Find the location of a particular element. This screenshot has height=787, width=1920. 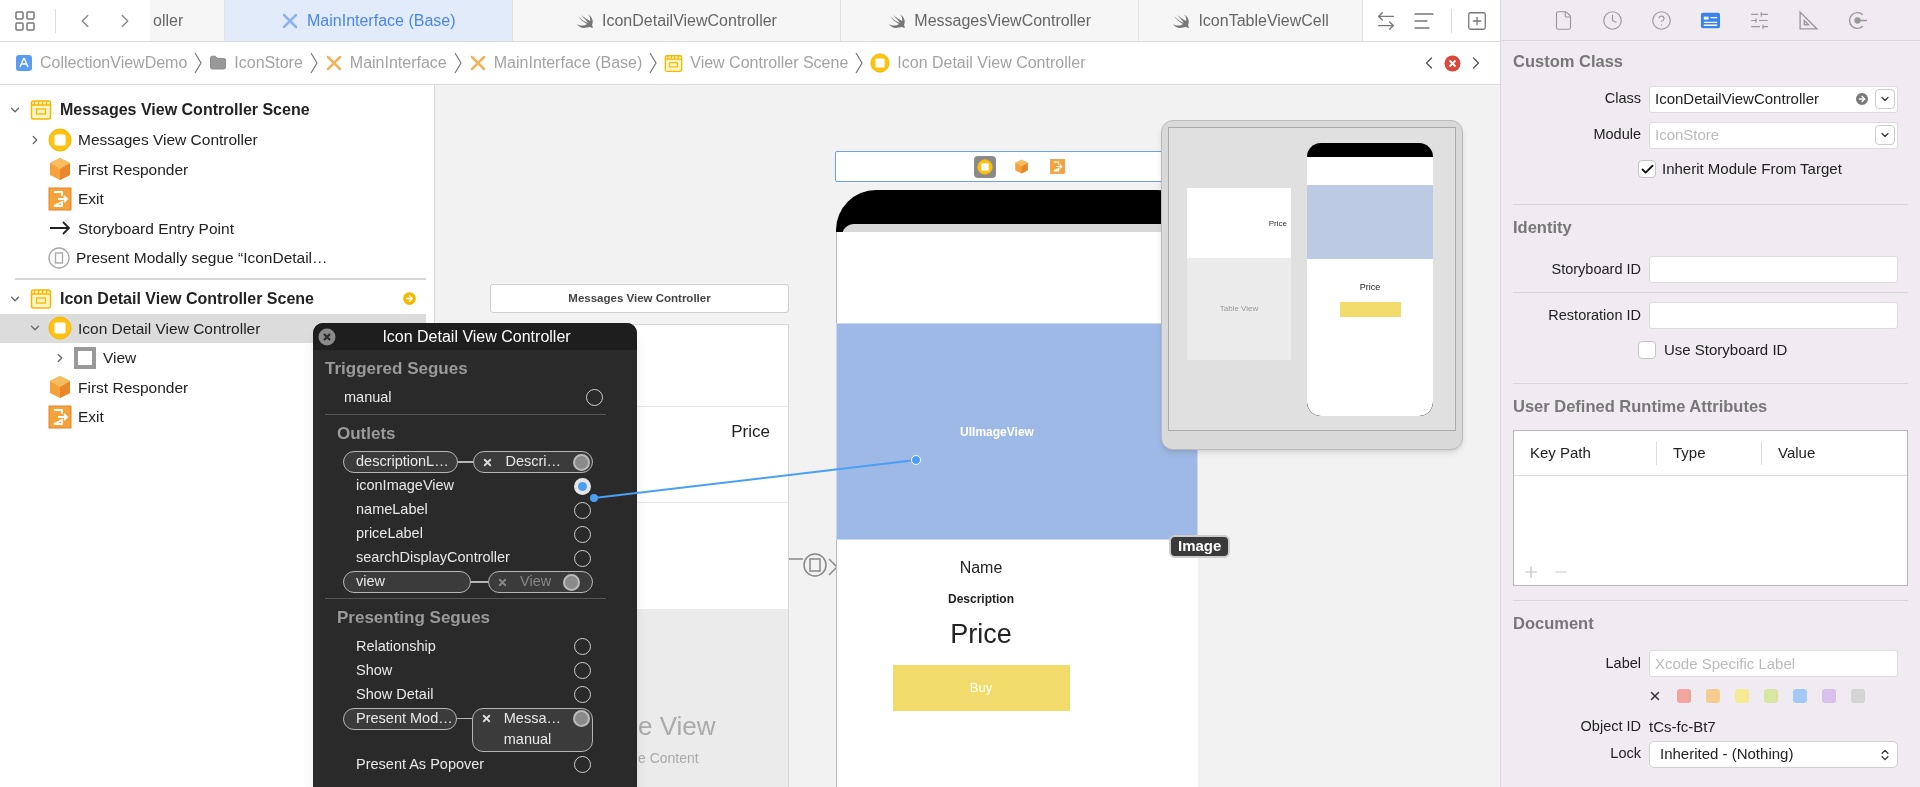

outline-row: Exit is located at coordinates (213, 199).